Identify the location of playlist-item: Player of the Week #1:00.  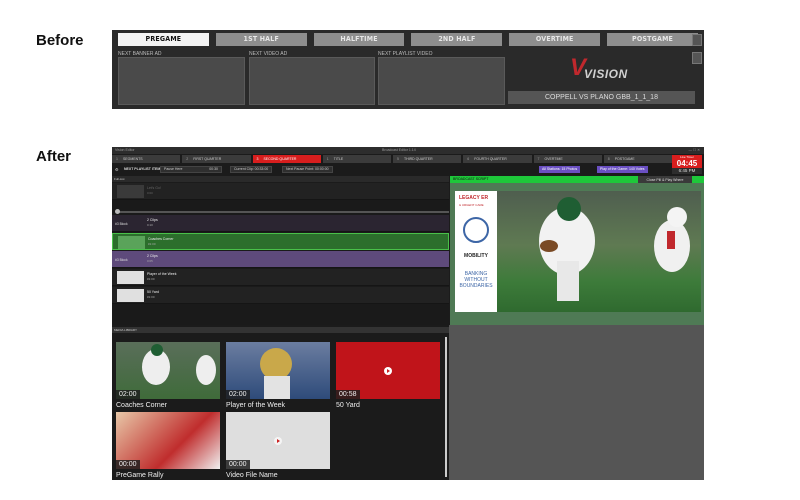
(280, 277).